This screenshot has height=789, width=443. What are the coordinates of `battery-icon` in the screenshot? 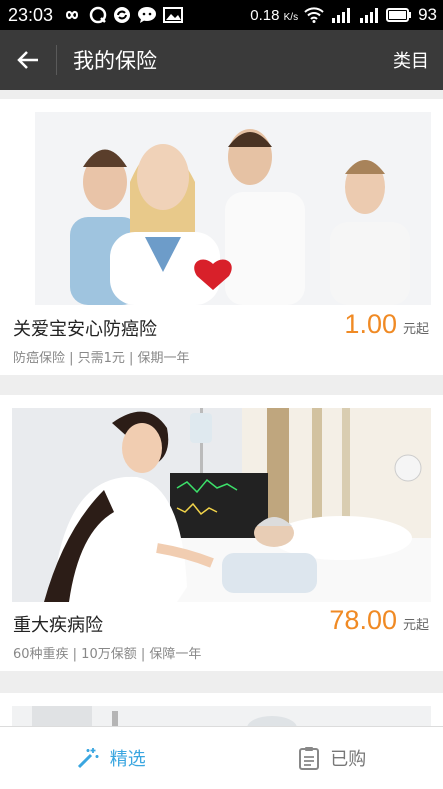 It's located at (399, 15).